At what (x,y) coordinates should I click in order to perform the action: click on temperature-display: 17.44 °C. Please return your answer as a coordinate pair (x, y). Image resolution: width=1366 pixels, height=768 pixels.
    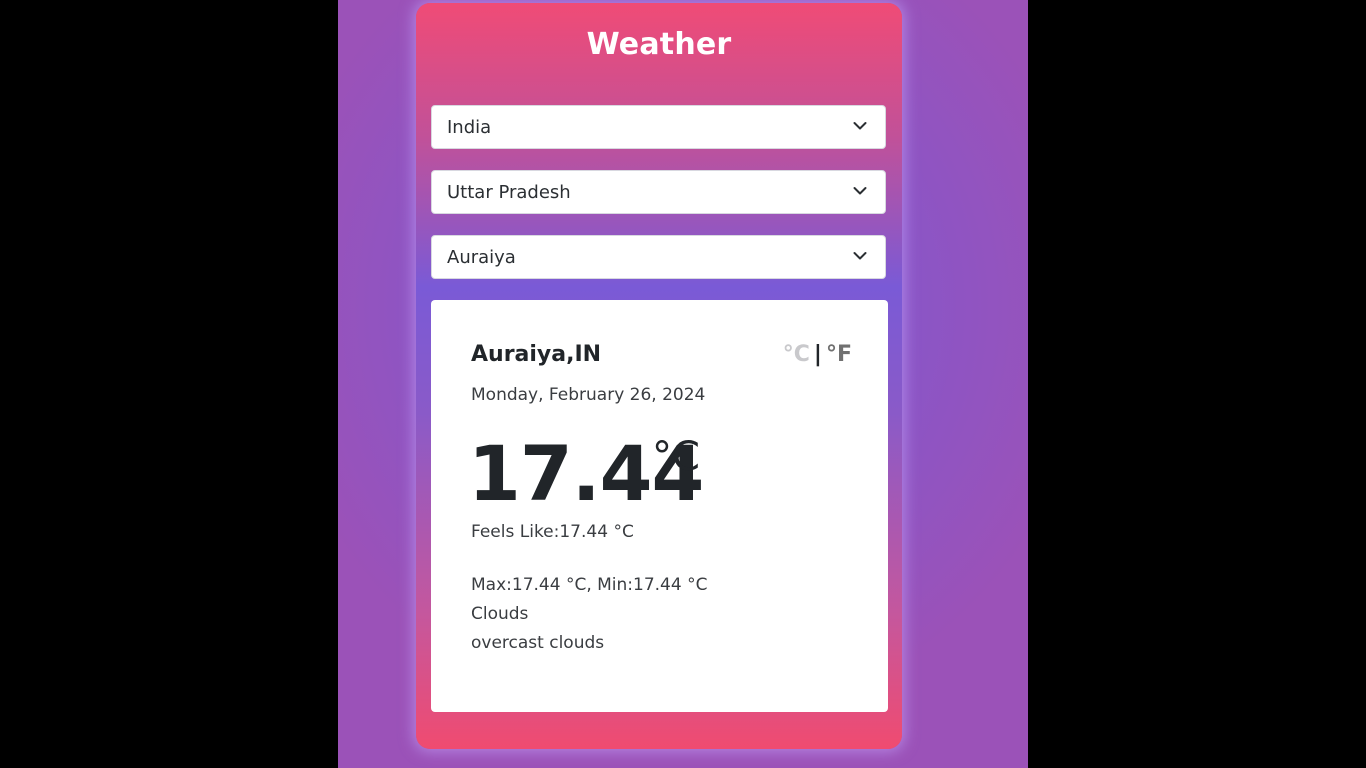
    Looking at the image, I should click on (586, 474).